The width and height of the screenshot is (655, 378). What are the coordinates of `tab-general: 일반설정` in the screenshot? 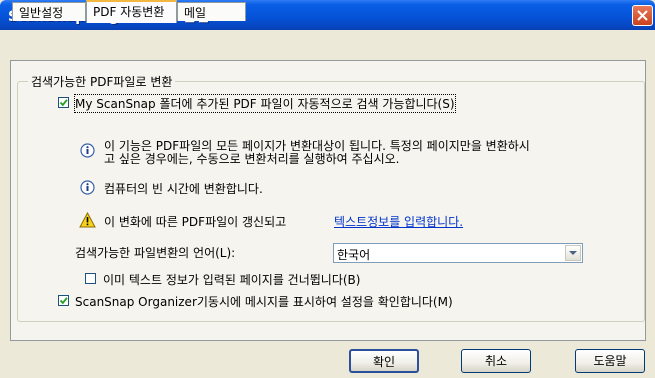 It's located at (49, 11).